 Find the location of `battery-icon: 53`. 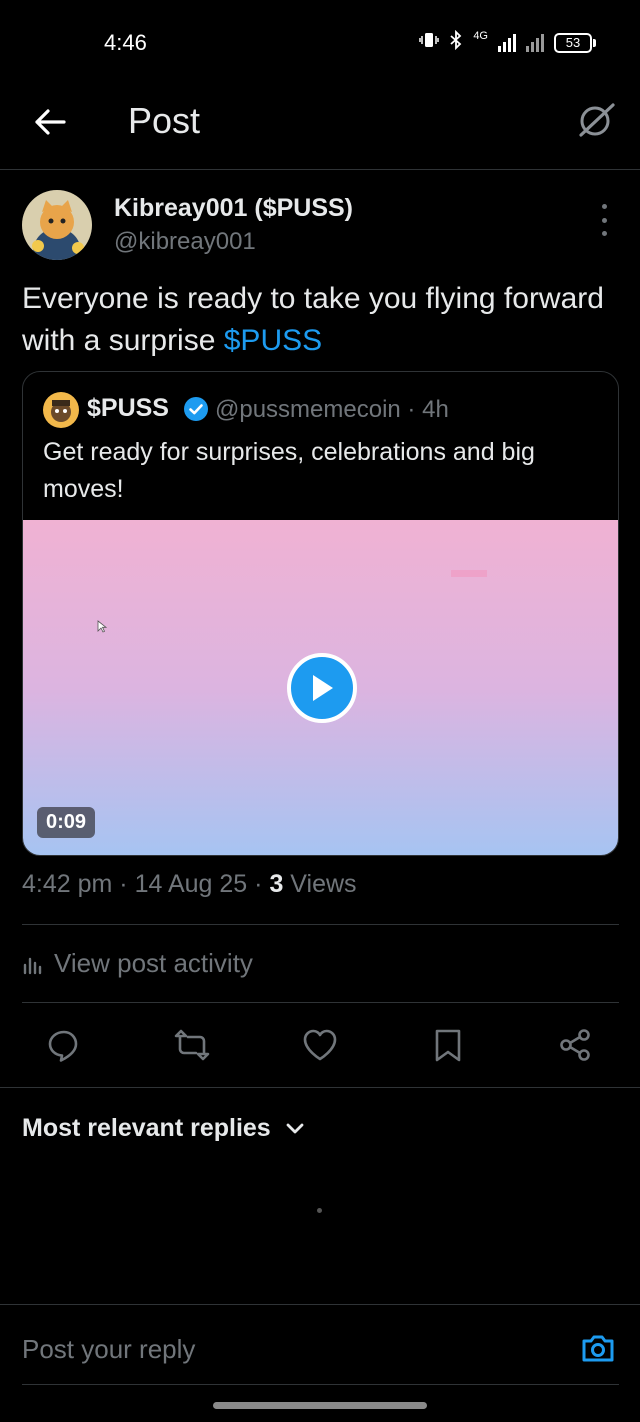

battery-icon: 53 is located at coordinates (575, 42).